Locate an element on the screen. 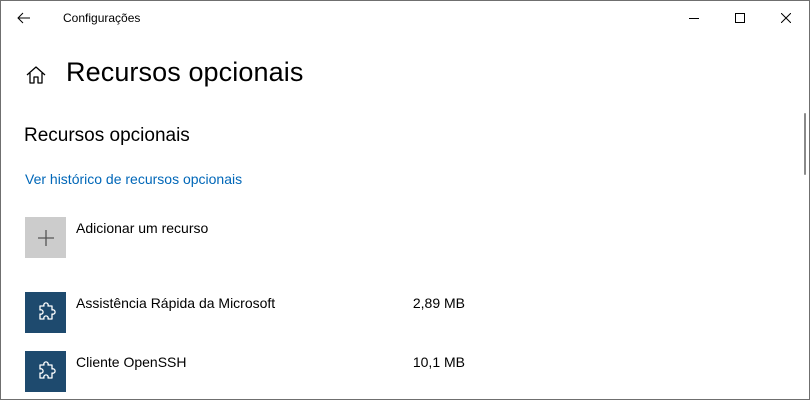  feature-item-openssh-client: Cliente OpenSSH 10,1 MB is located at coordinates (245, 372).